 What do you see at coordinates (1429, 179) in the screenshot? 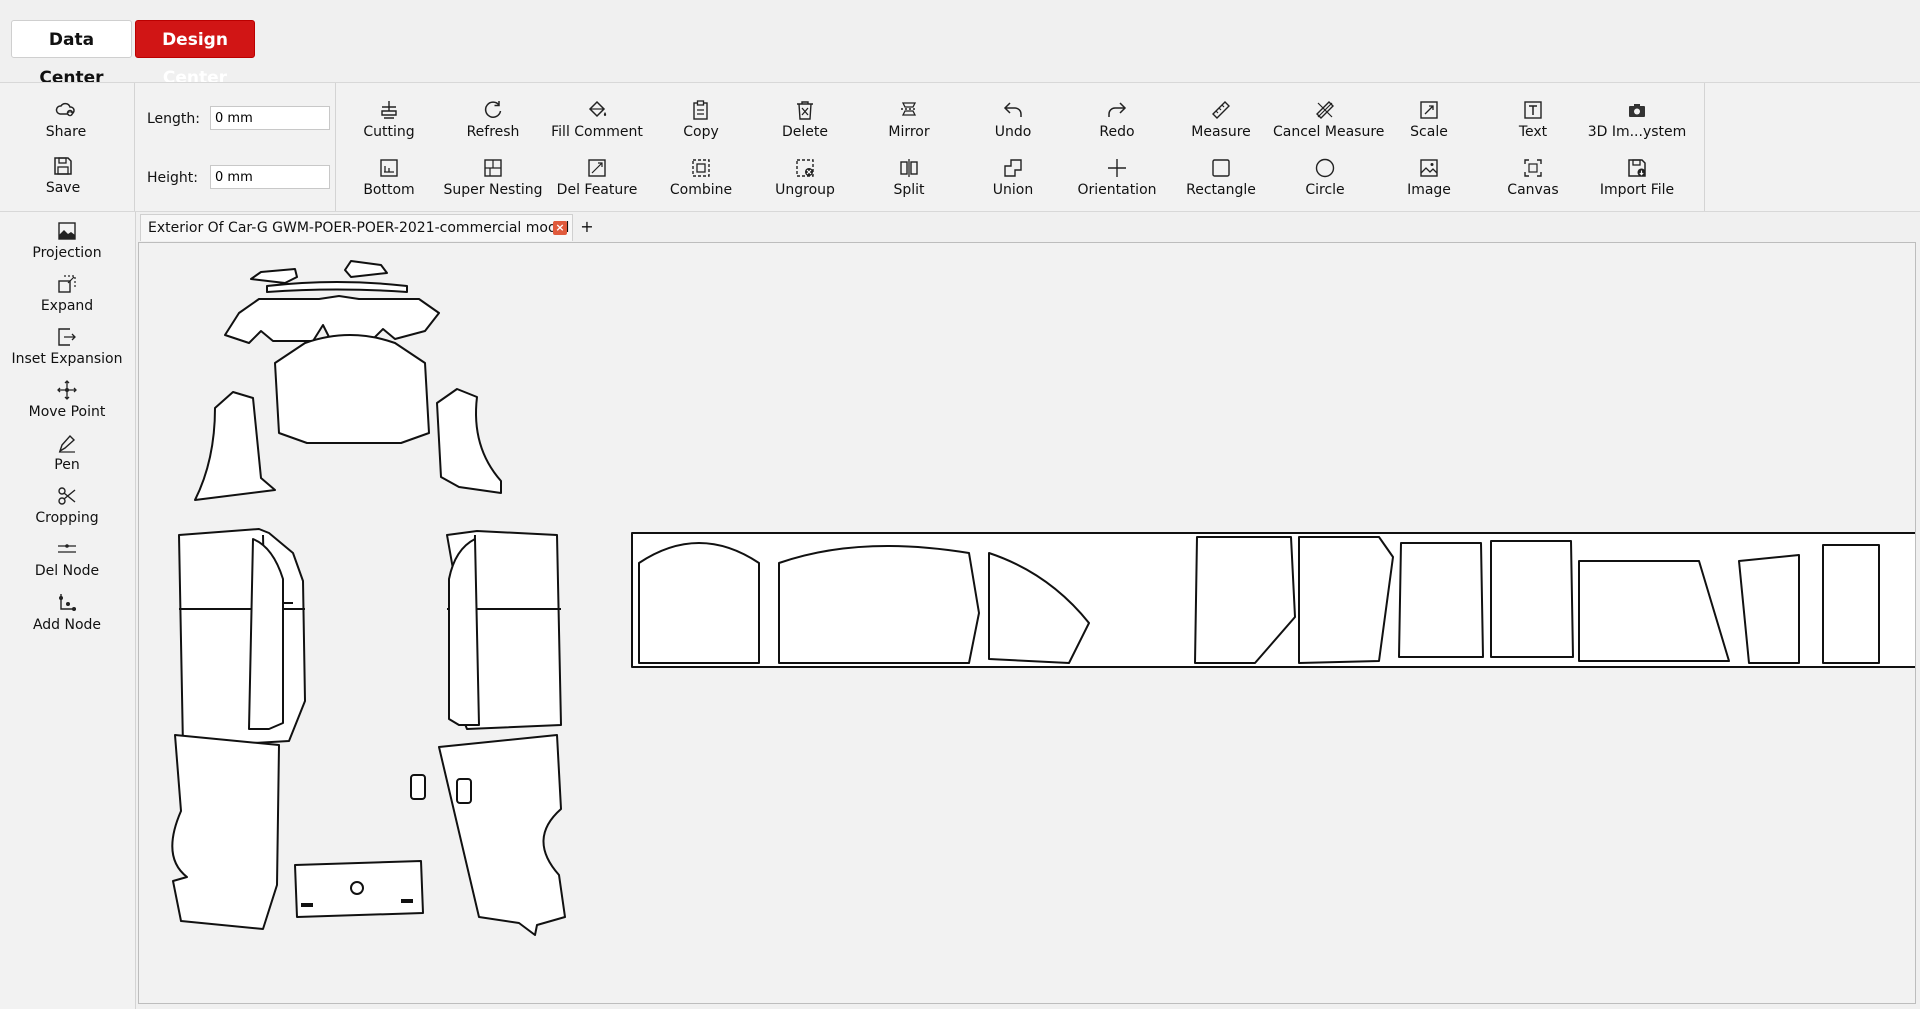
I see `image-button: Image` at bounding box center [1429, 179].